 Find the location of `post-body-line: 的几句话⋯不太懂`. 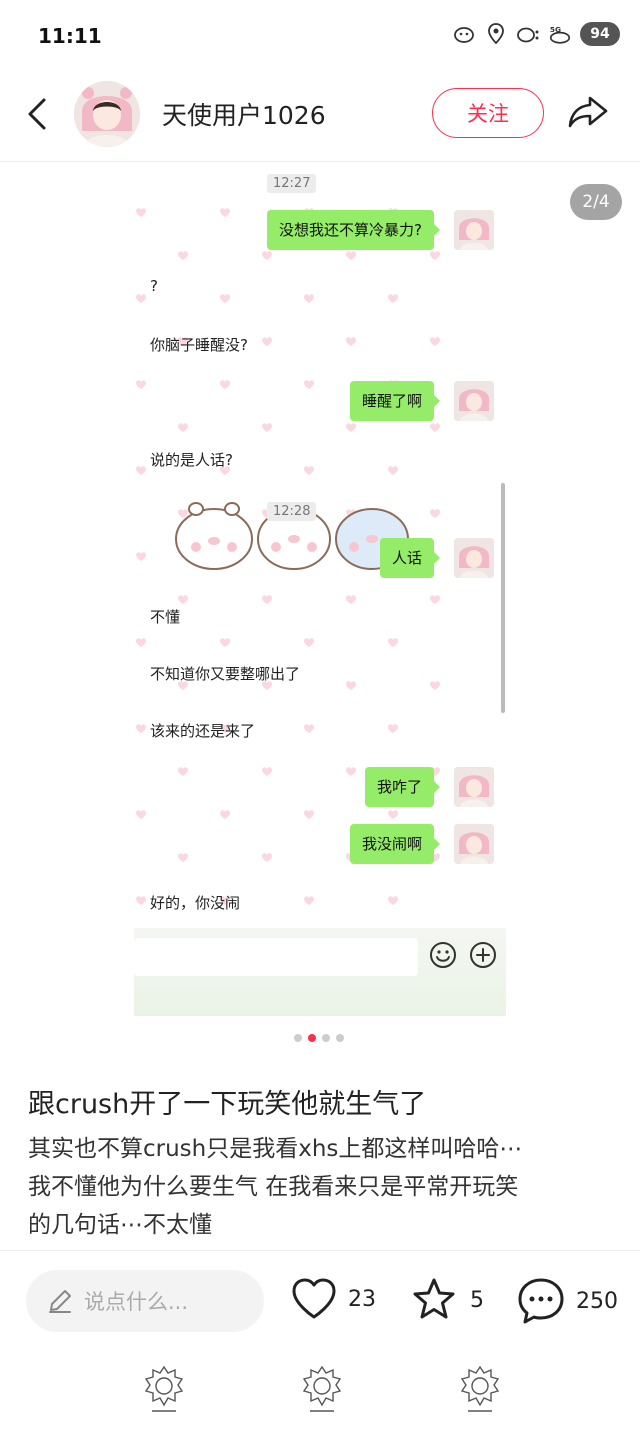

post-body-line: 的几句话⋯不太懂 is located at coordinates (120, 1225).